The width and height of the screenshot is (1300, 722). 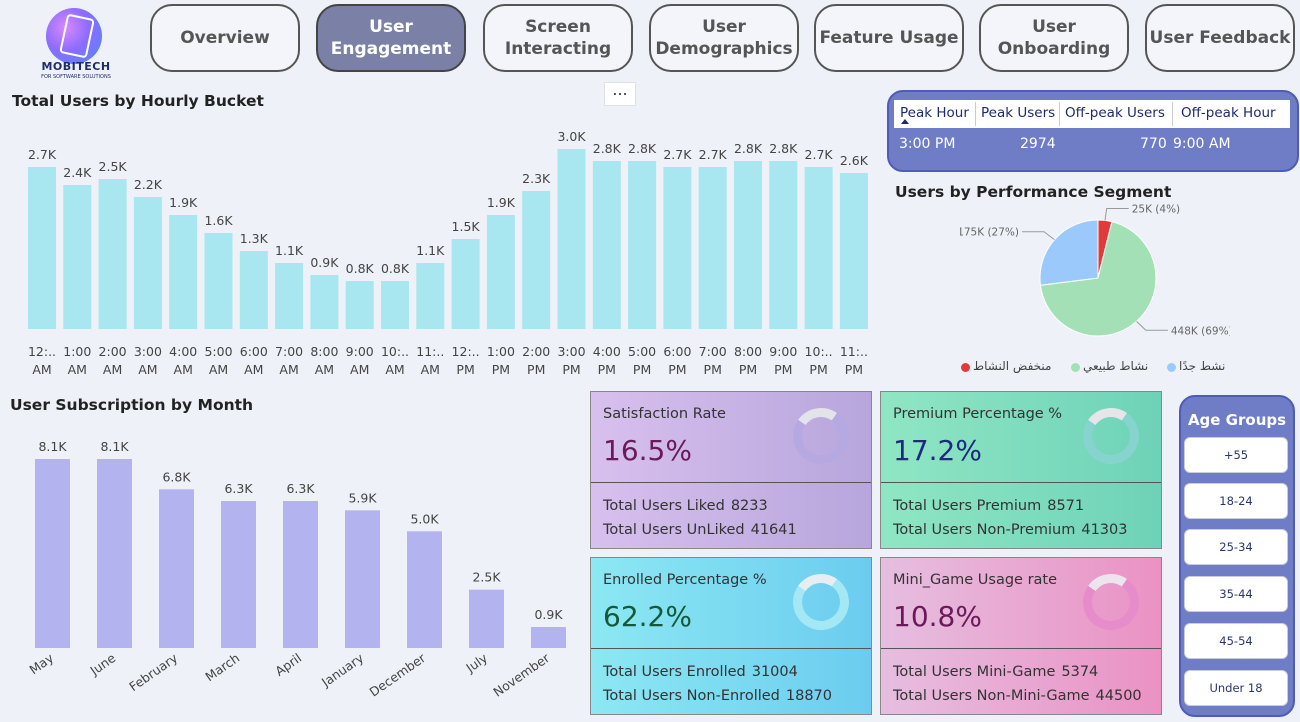 I want to click on pie-data-label: 25K (4%), so click(x=1156, y=210).